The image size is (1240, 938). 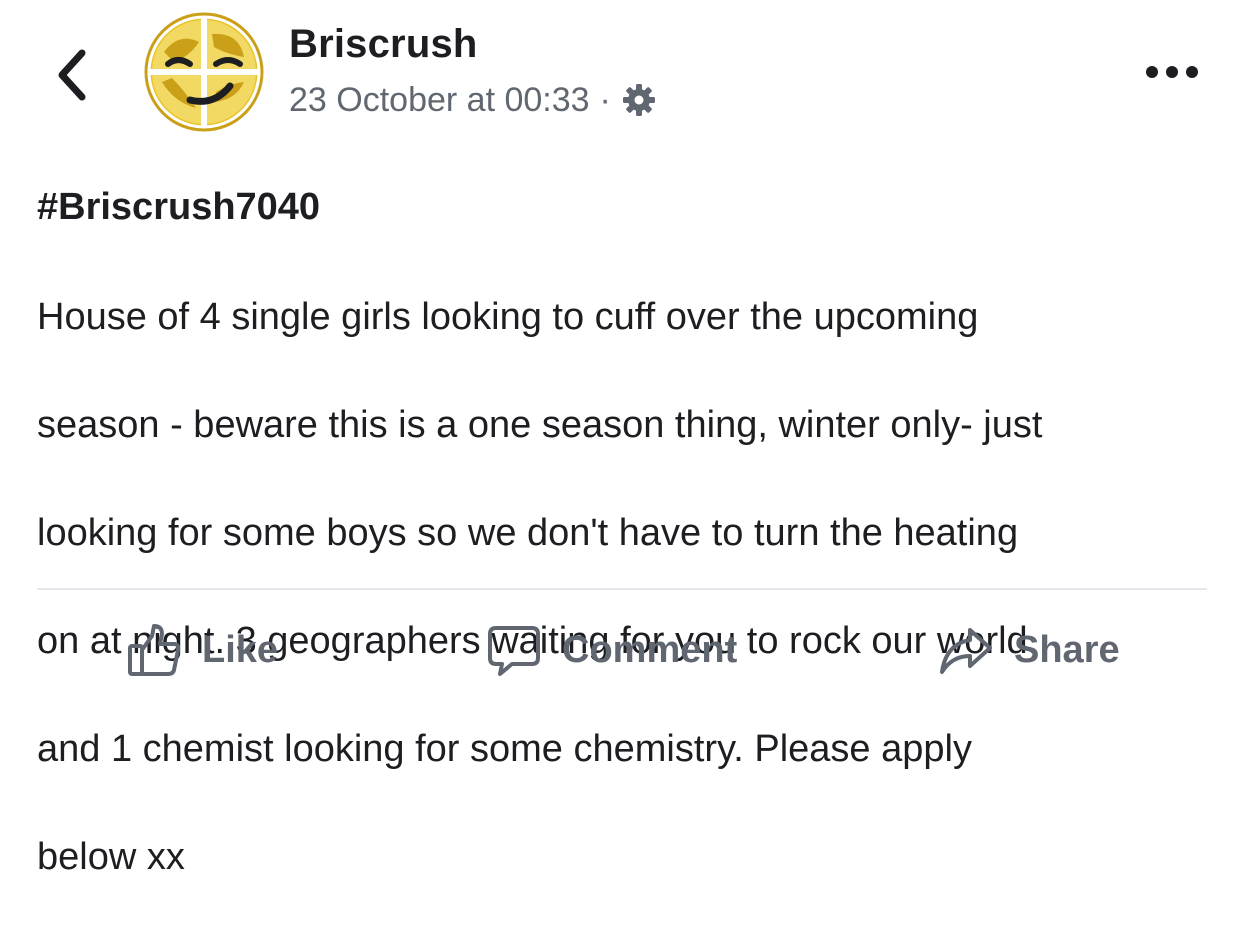 What do you see at coordinates (514, 651) in the screenshot?
I see `comment-bubble-icon` at bounding box center [514, 651].